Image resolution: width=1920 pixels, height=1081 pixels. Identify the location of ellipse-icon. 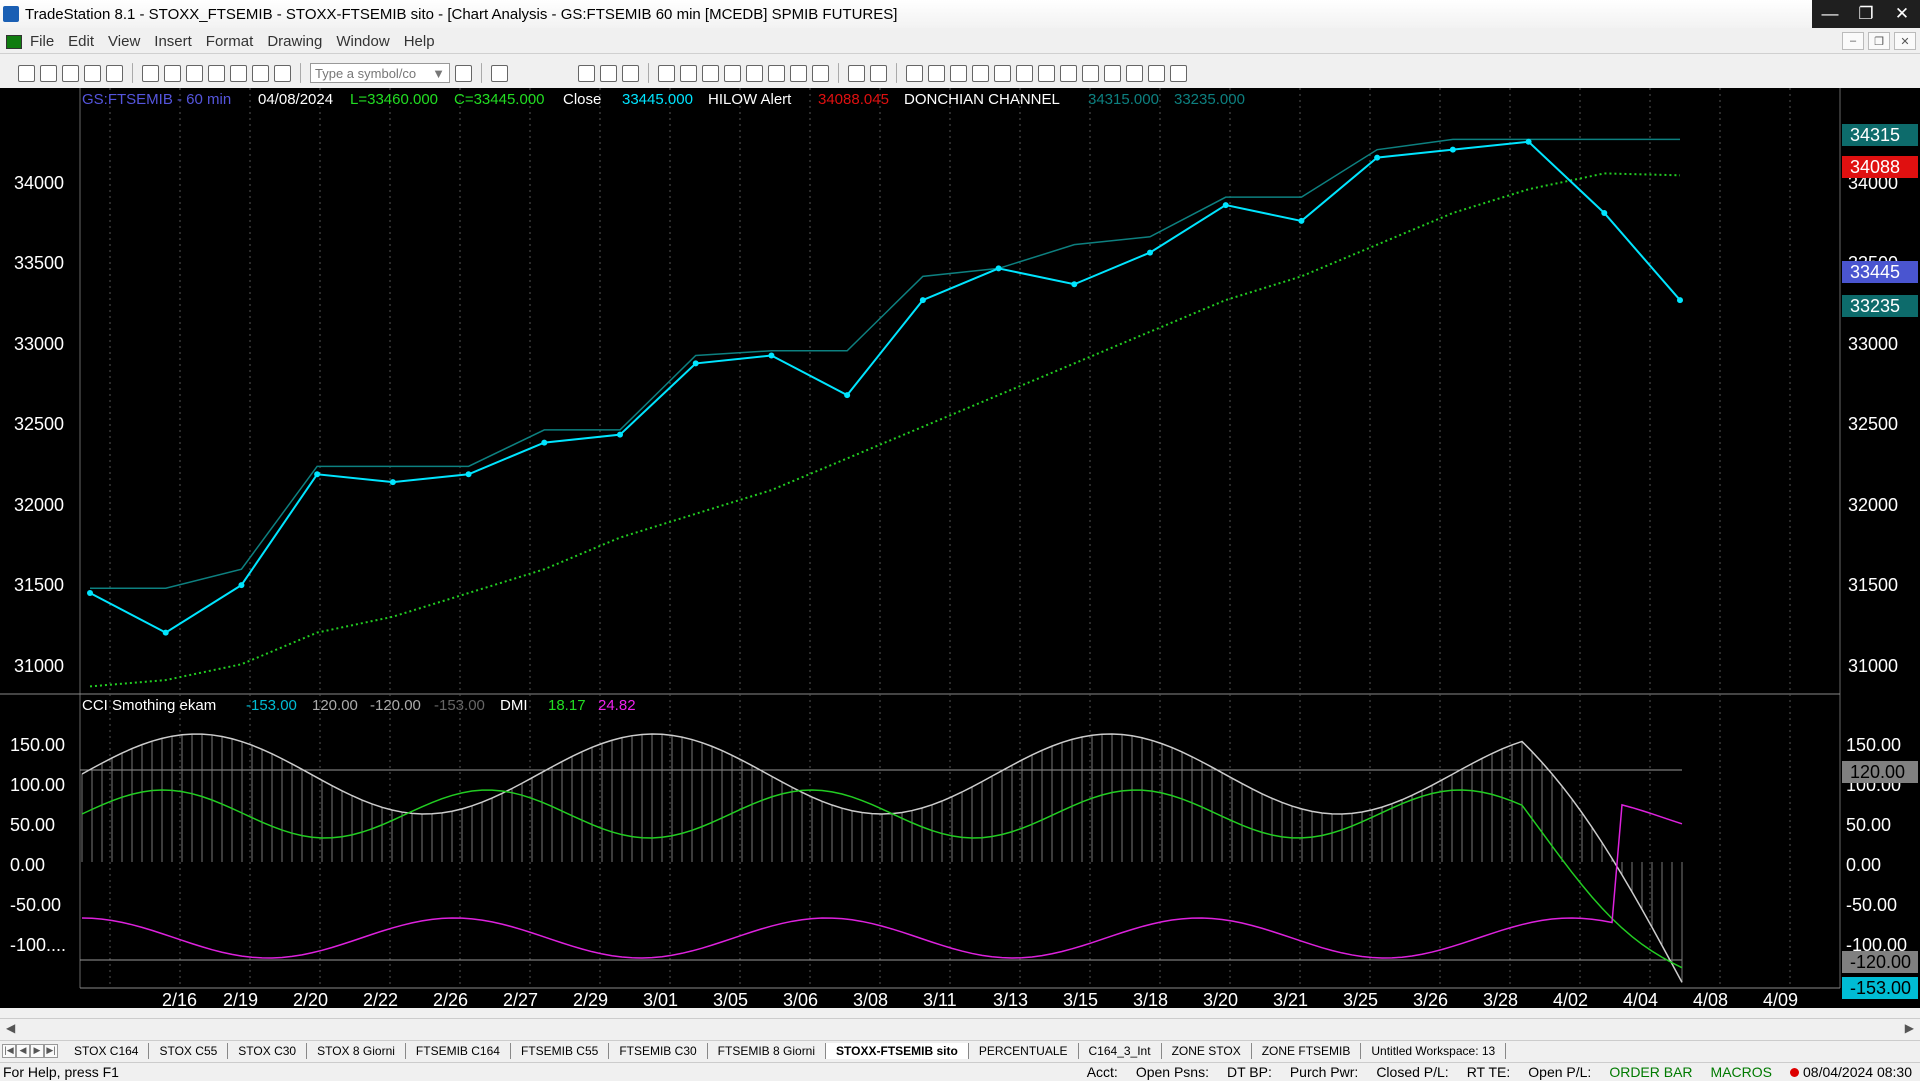
(1134, 73).